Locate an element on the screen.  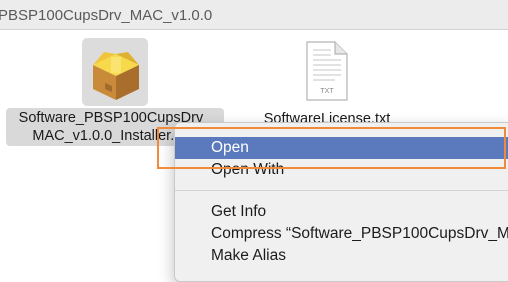
menu-item-get-info: Get Info is located at coordinates (341, 212).